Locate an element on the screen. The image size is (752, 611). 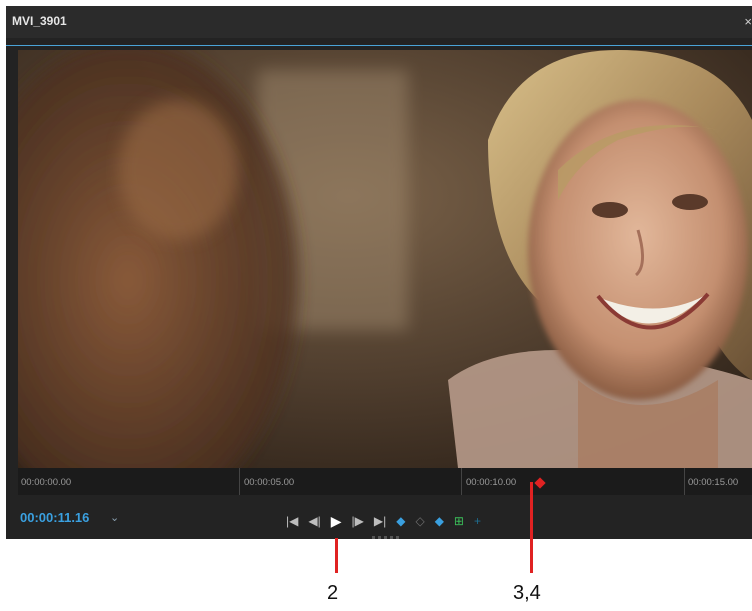
mark-in-icon: ◆ is located at coordinates (400, 521).